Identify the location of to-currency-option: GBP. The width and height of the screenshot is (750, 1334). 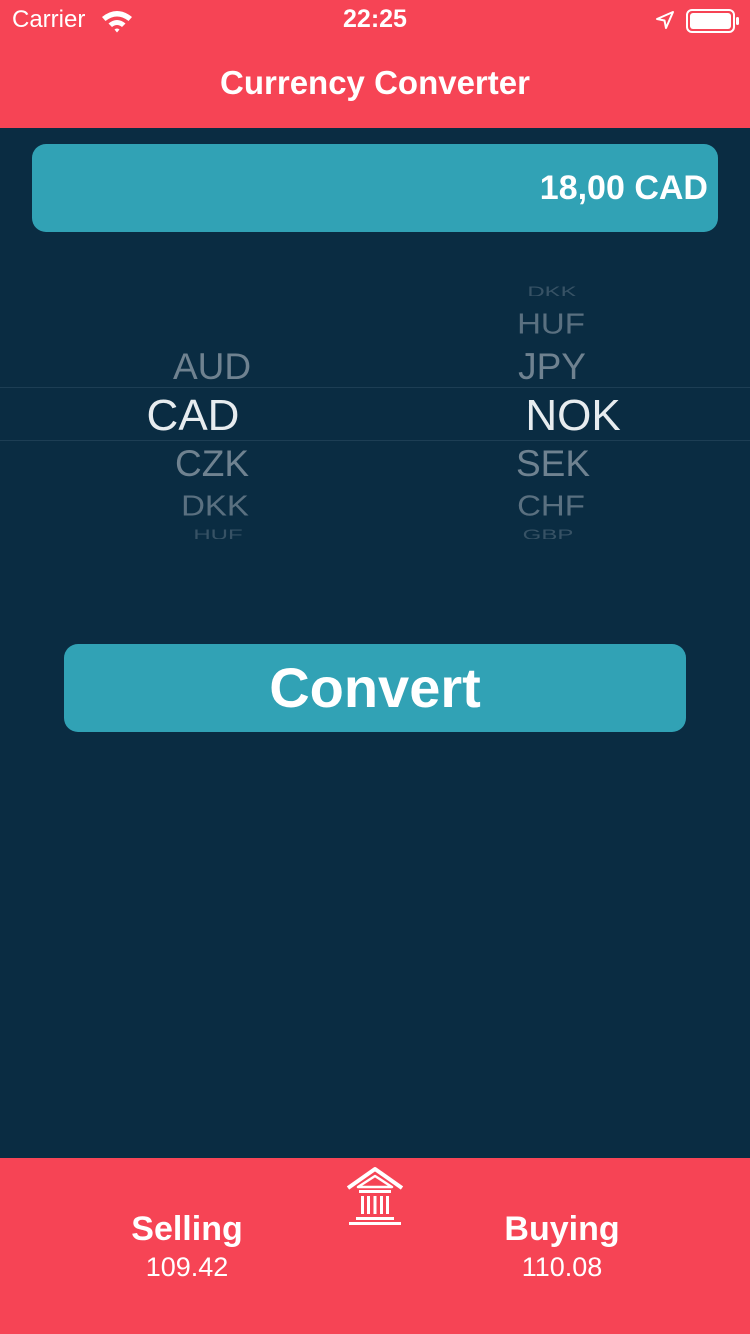
(548, 533).